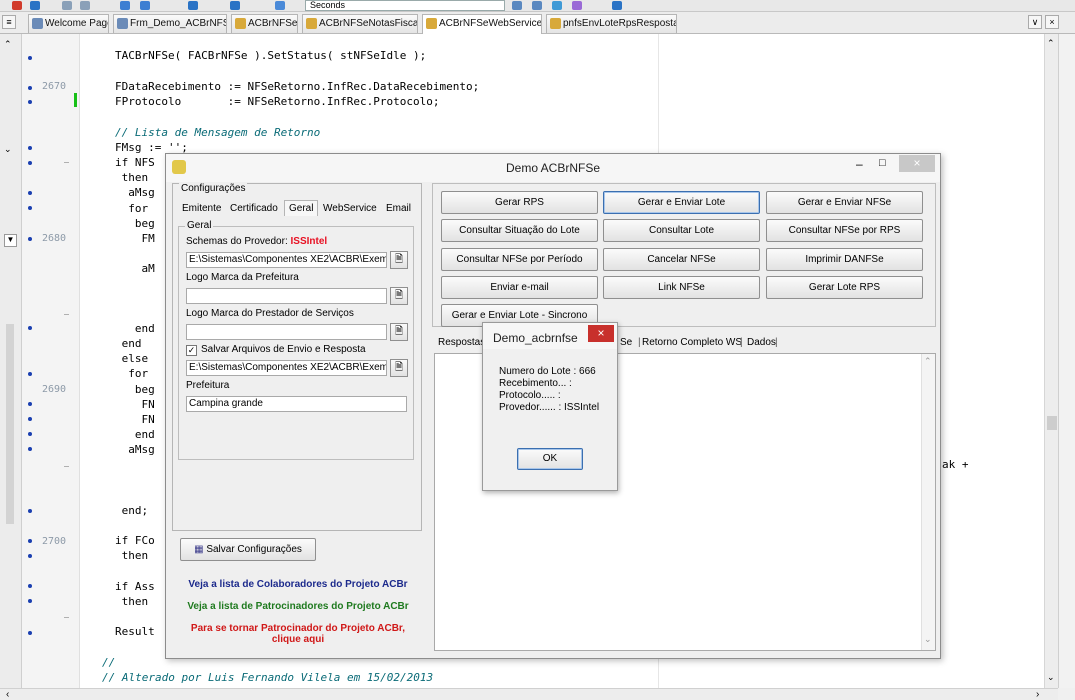 Image resolution: width=1075 pixels, height=700 pixels. Describe the element at coordinates (191, 350) in the screenshot. I see `salvar-arquivos-checkbox: ✓` at that location.